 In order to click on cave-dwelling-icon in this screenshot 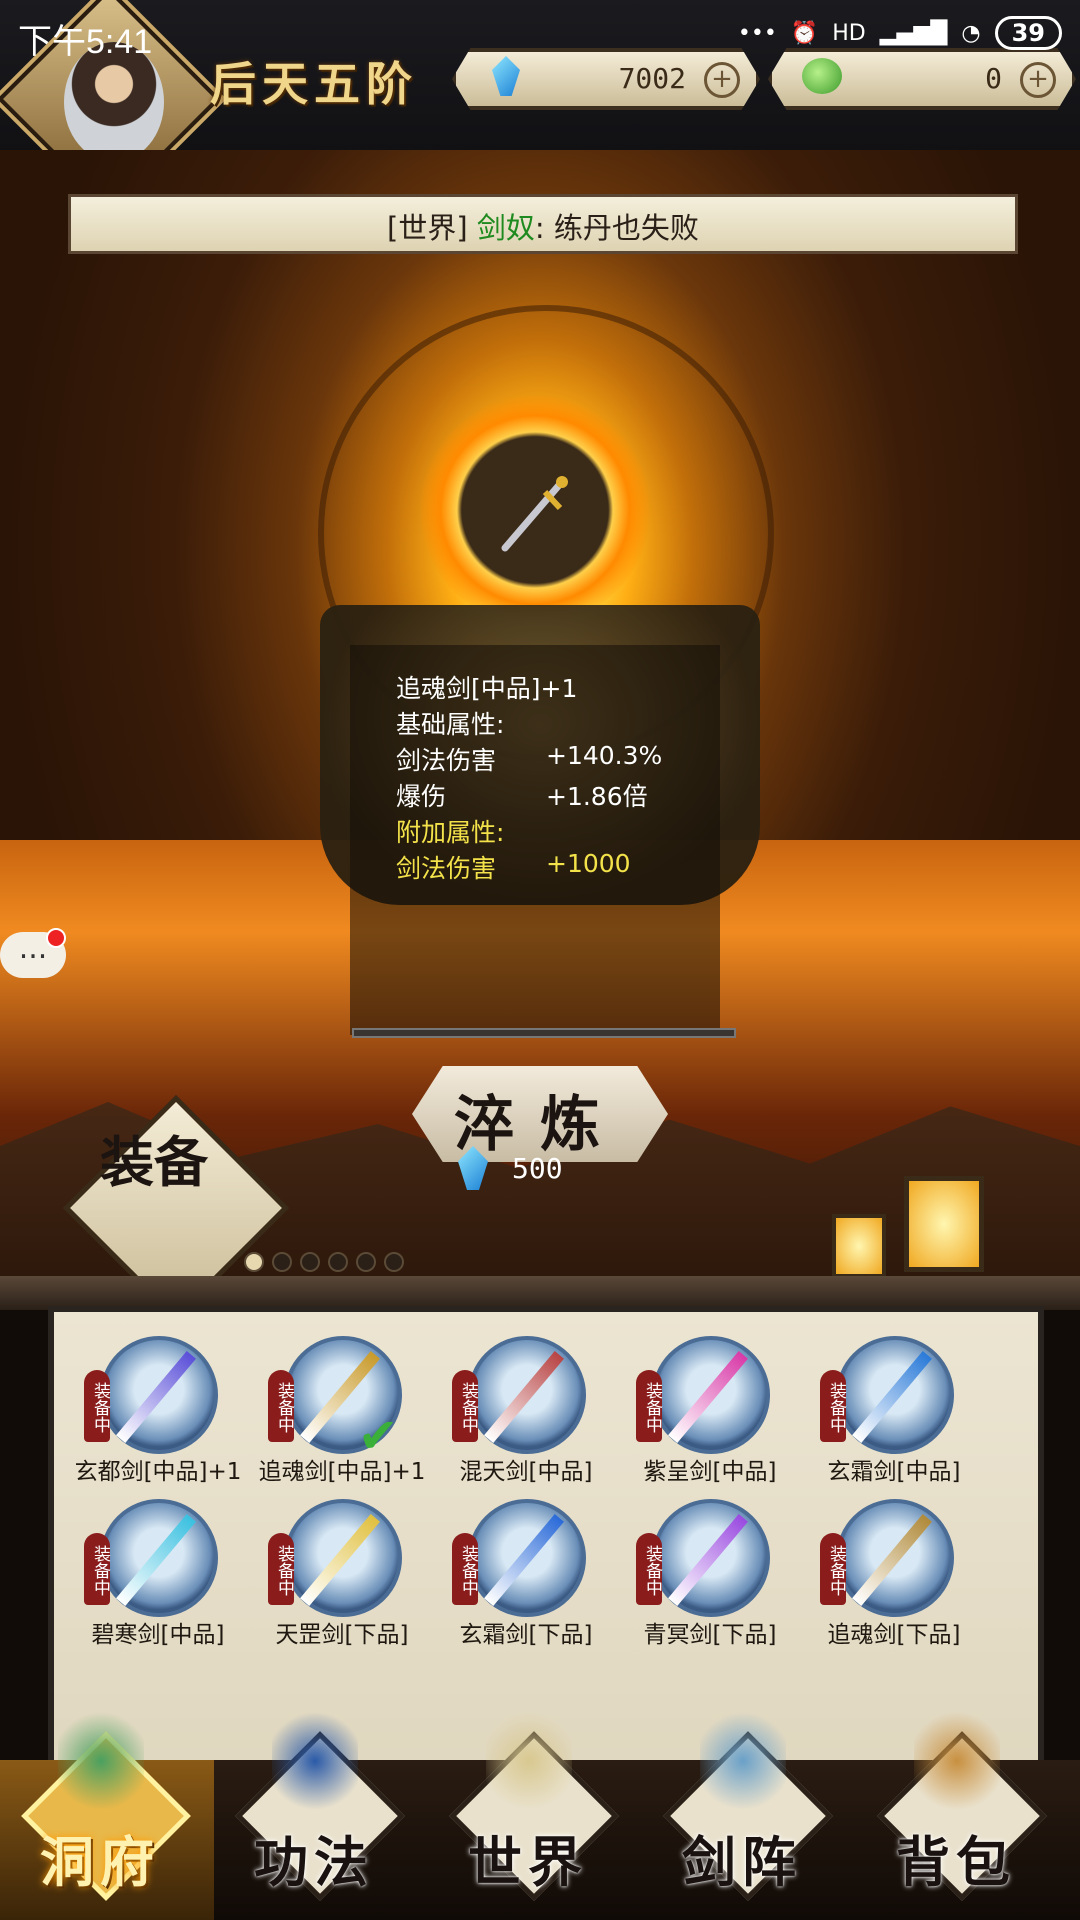, I will do `click(101, 1761)`.